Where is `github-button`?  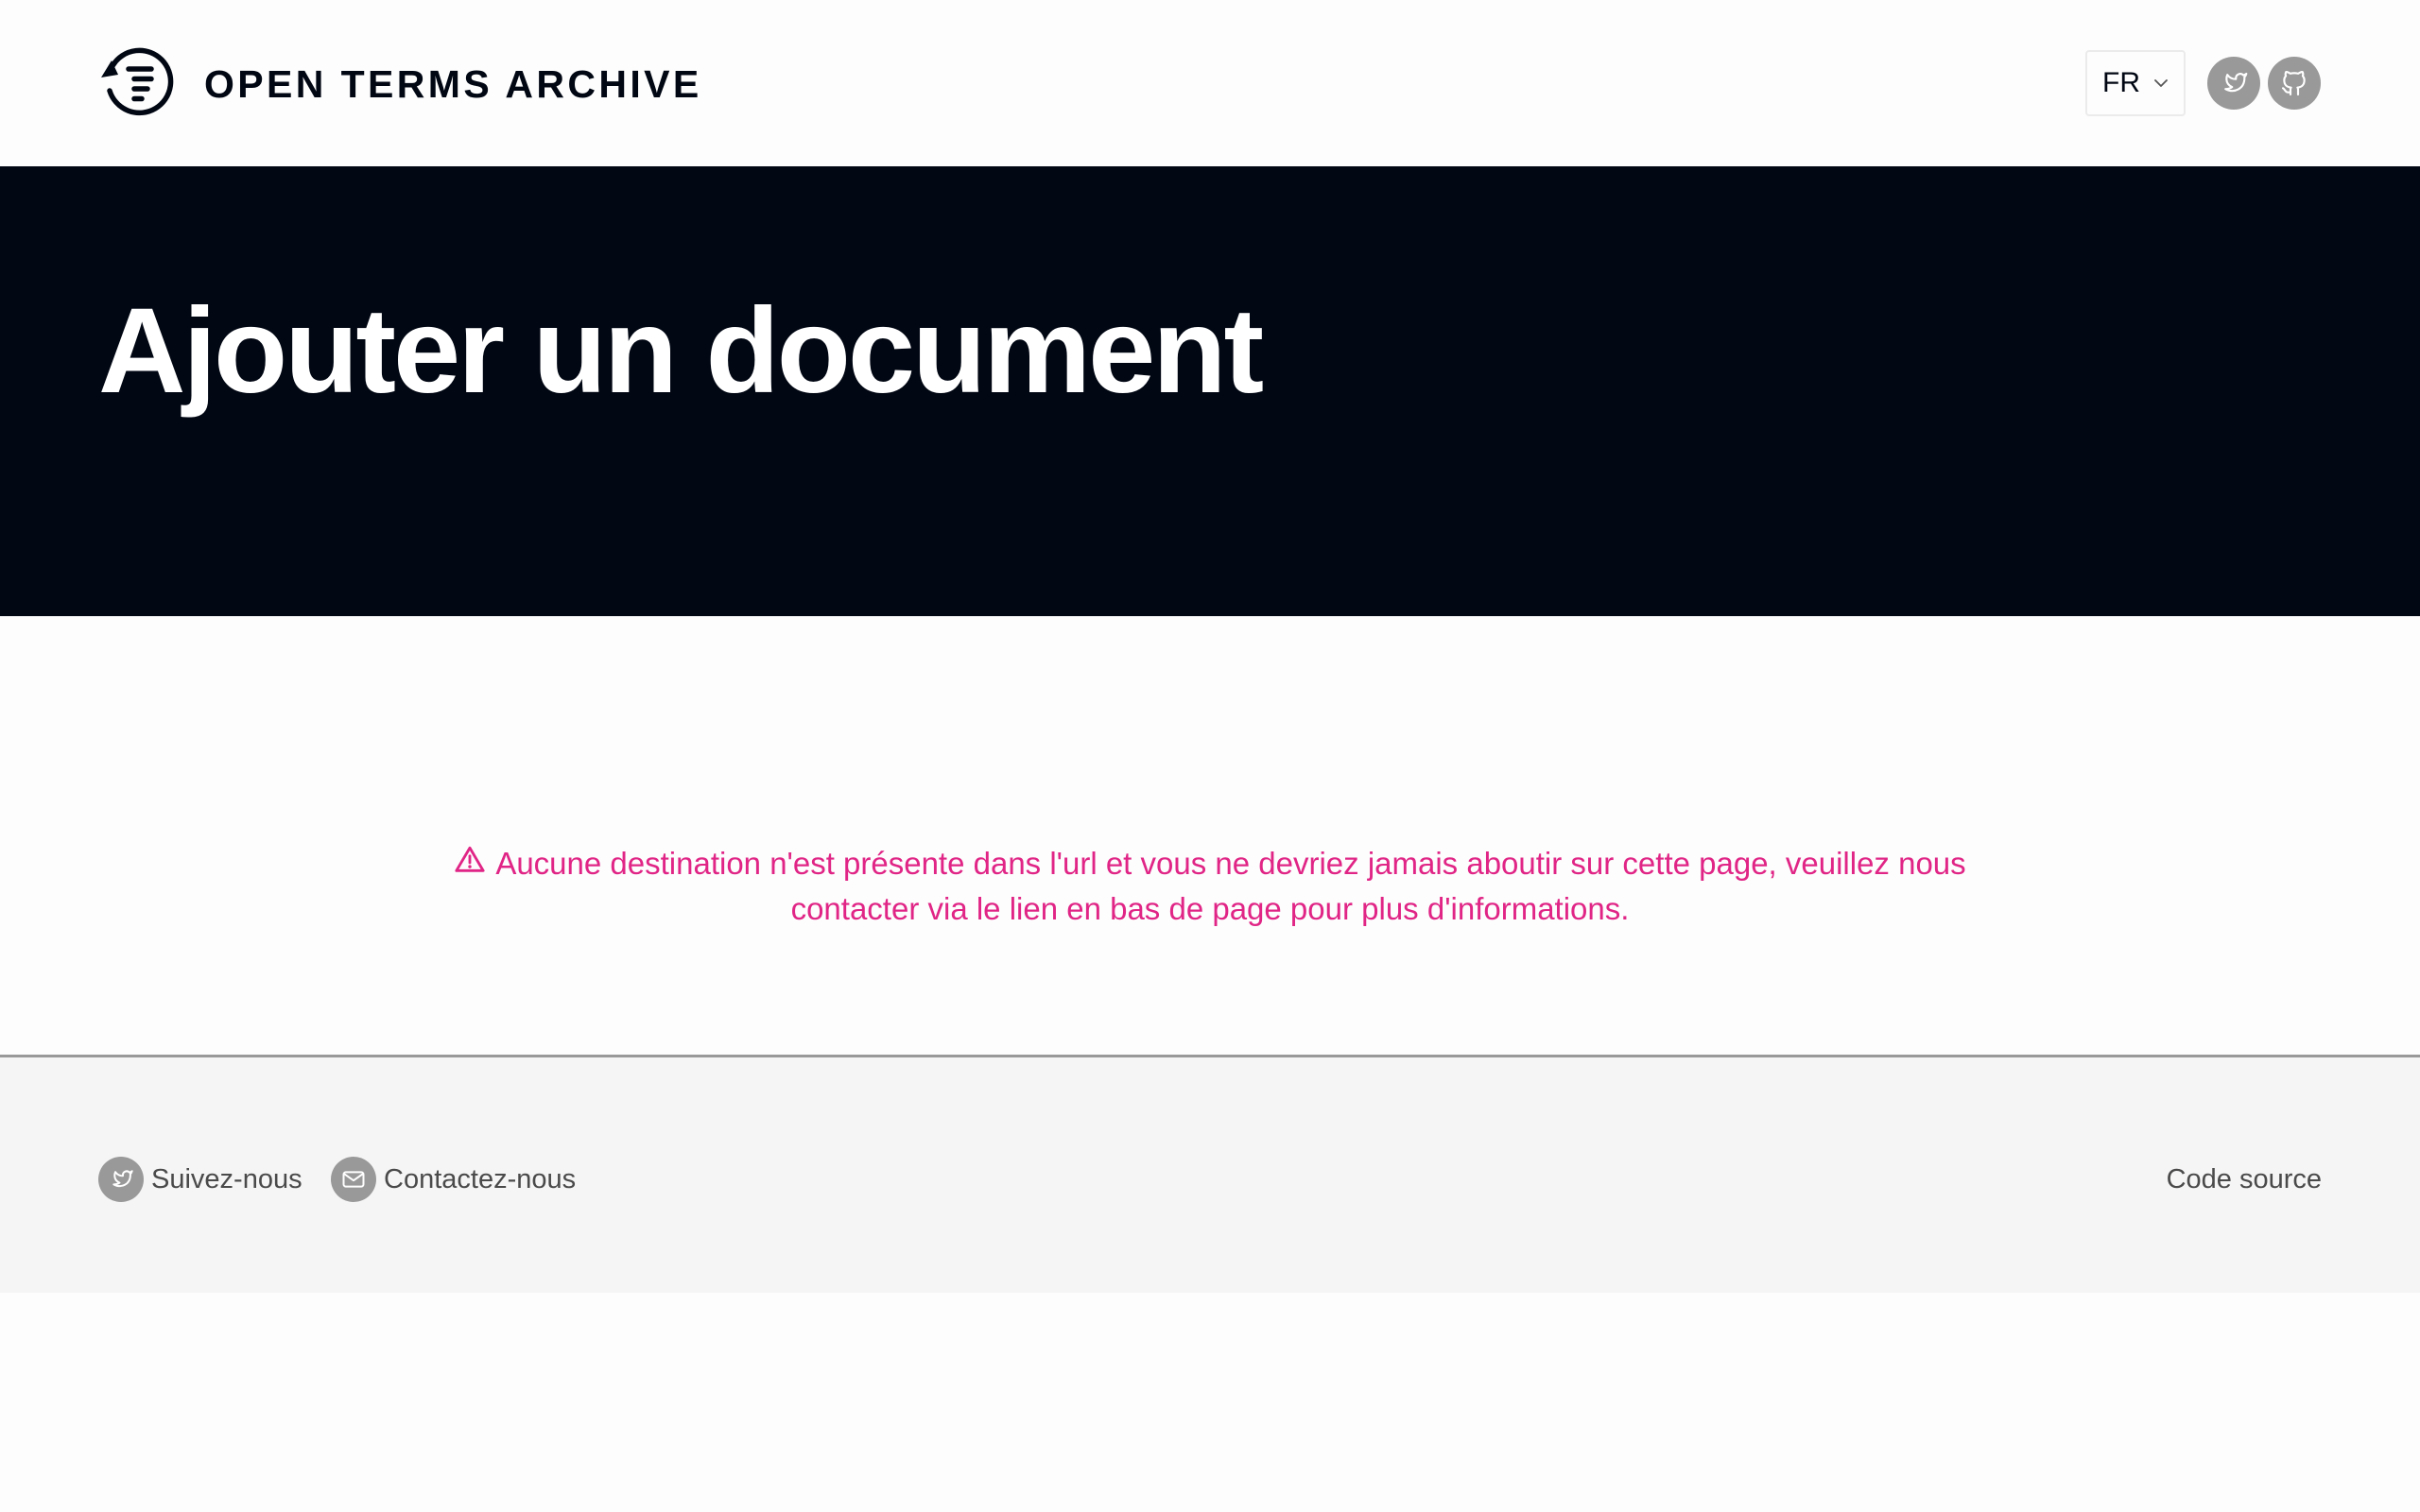 github-button is located at coordinates (2294, 83).